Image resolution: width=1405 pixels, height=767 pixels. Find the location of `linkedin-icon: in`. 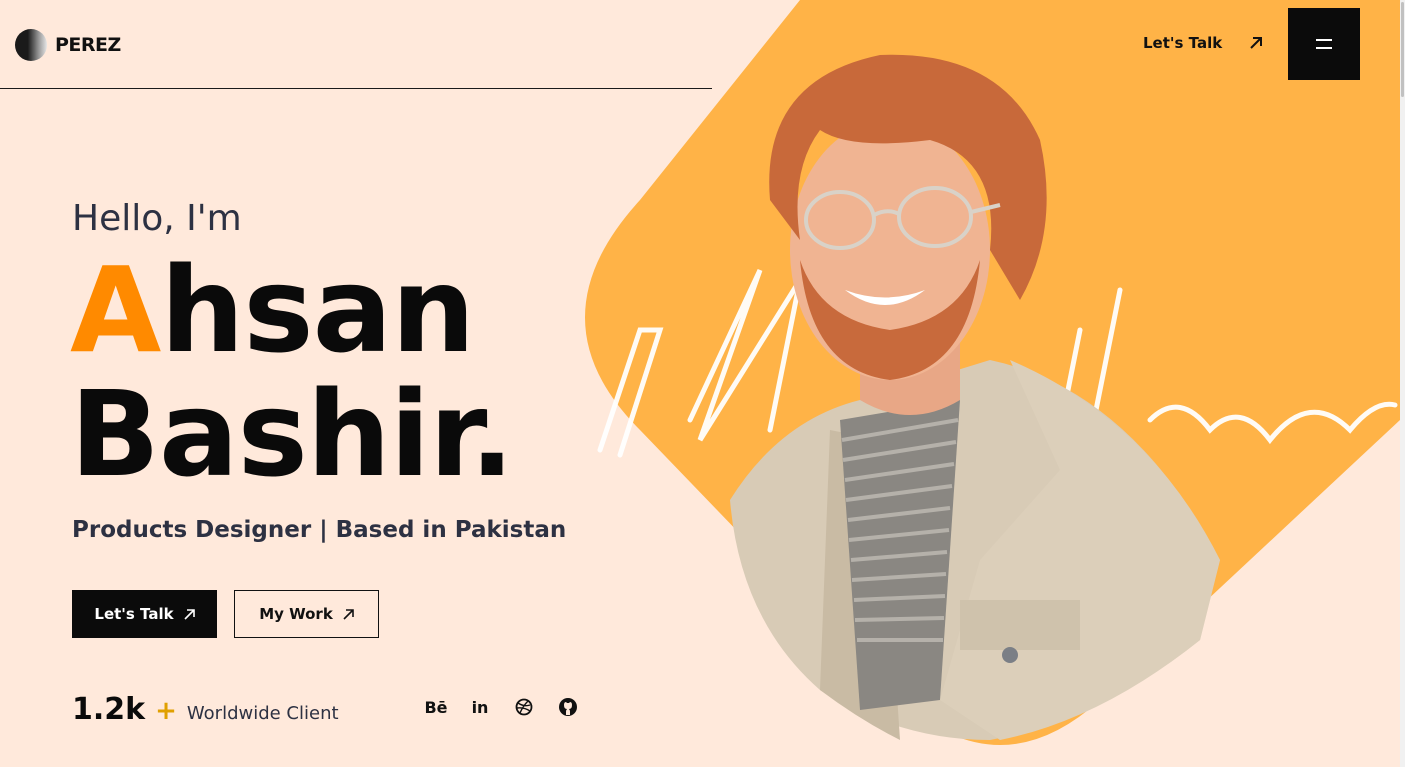

linkedin-icon: in is located at coordinates (480, 707).